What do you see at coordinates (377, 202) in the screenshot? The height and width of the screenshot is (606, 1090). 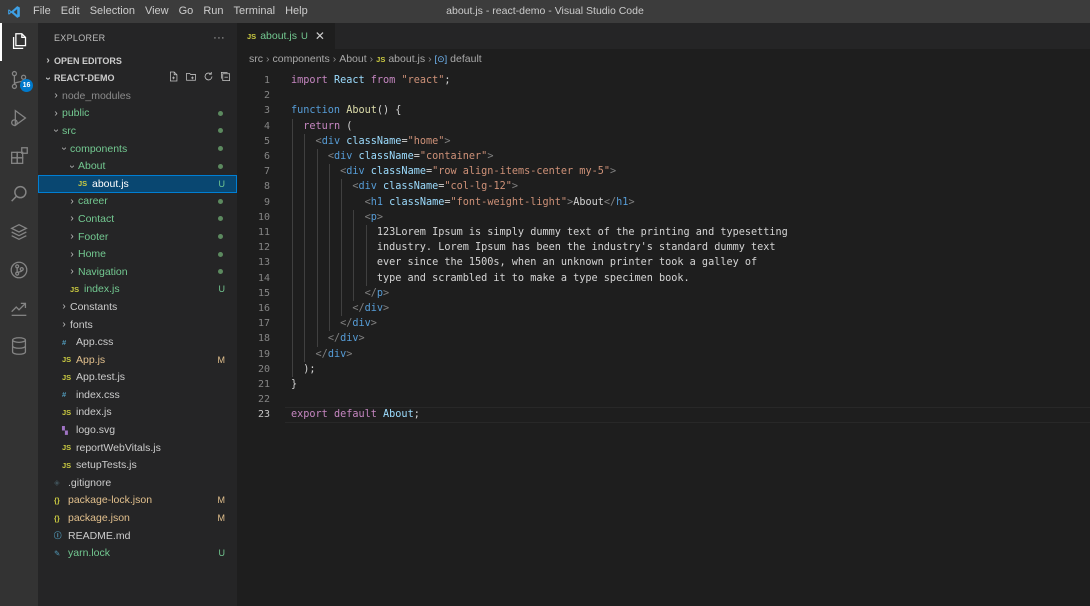 I see `code-token: h1` at bounding box center [377, 202].